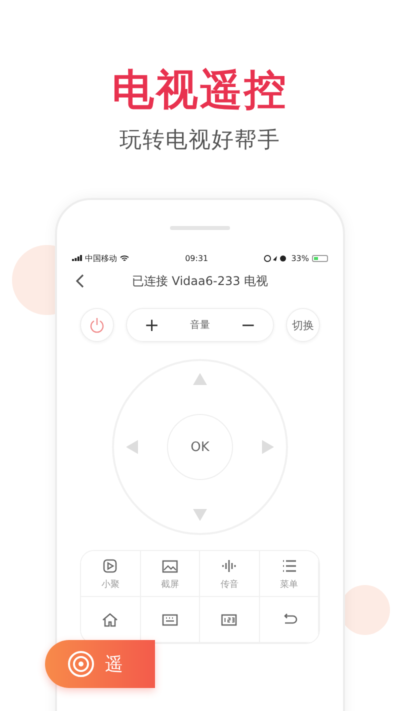 The height and width of the screenshot is (711, 400). I want to click on connection-title: 已连接 Vidaa6-233 电视, so click(200, 281).